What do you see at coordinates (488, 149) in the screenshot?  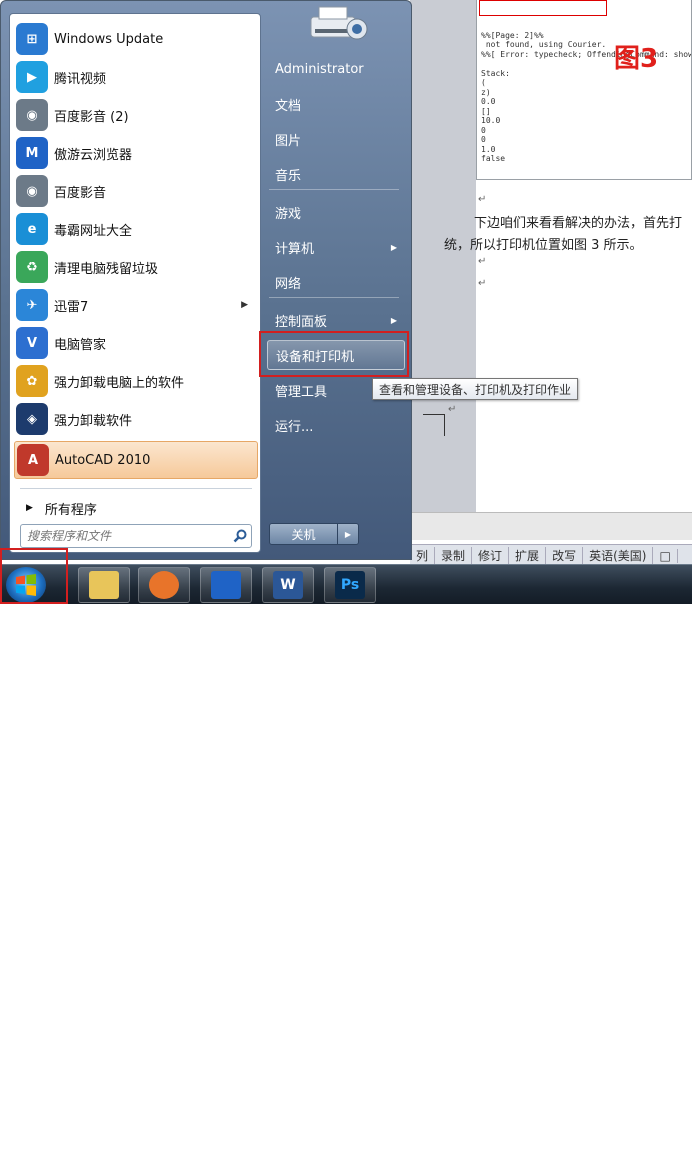 I see `console-line: 1.0` at bounding box center [488, 149].